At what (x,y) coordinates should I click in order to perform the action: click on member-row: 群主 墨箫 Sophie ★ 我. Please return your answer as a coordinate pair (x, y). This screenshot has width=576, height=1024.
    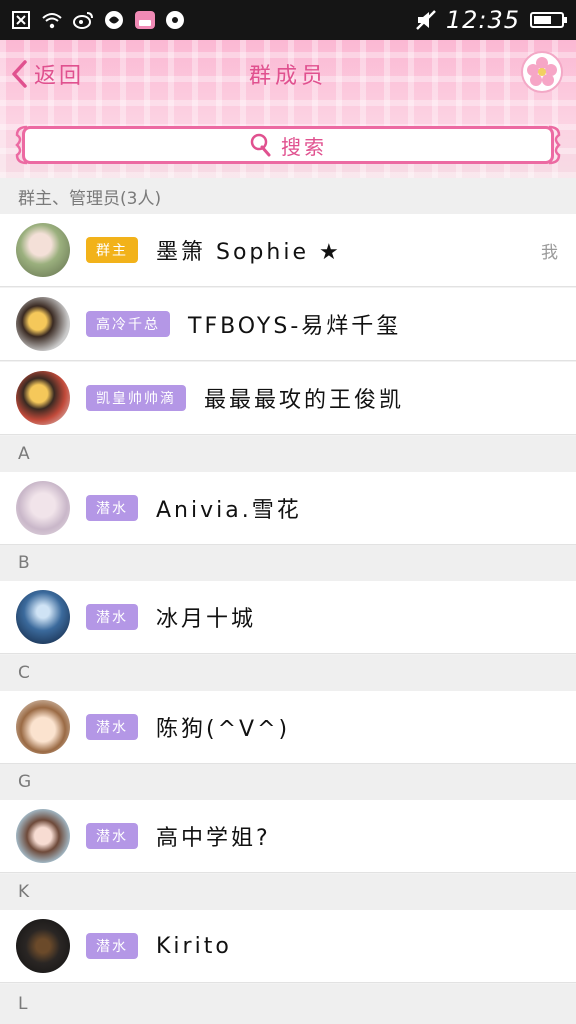
    Looking at the image, I should click on (288, 250).